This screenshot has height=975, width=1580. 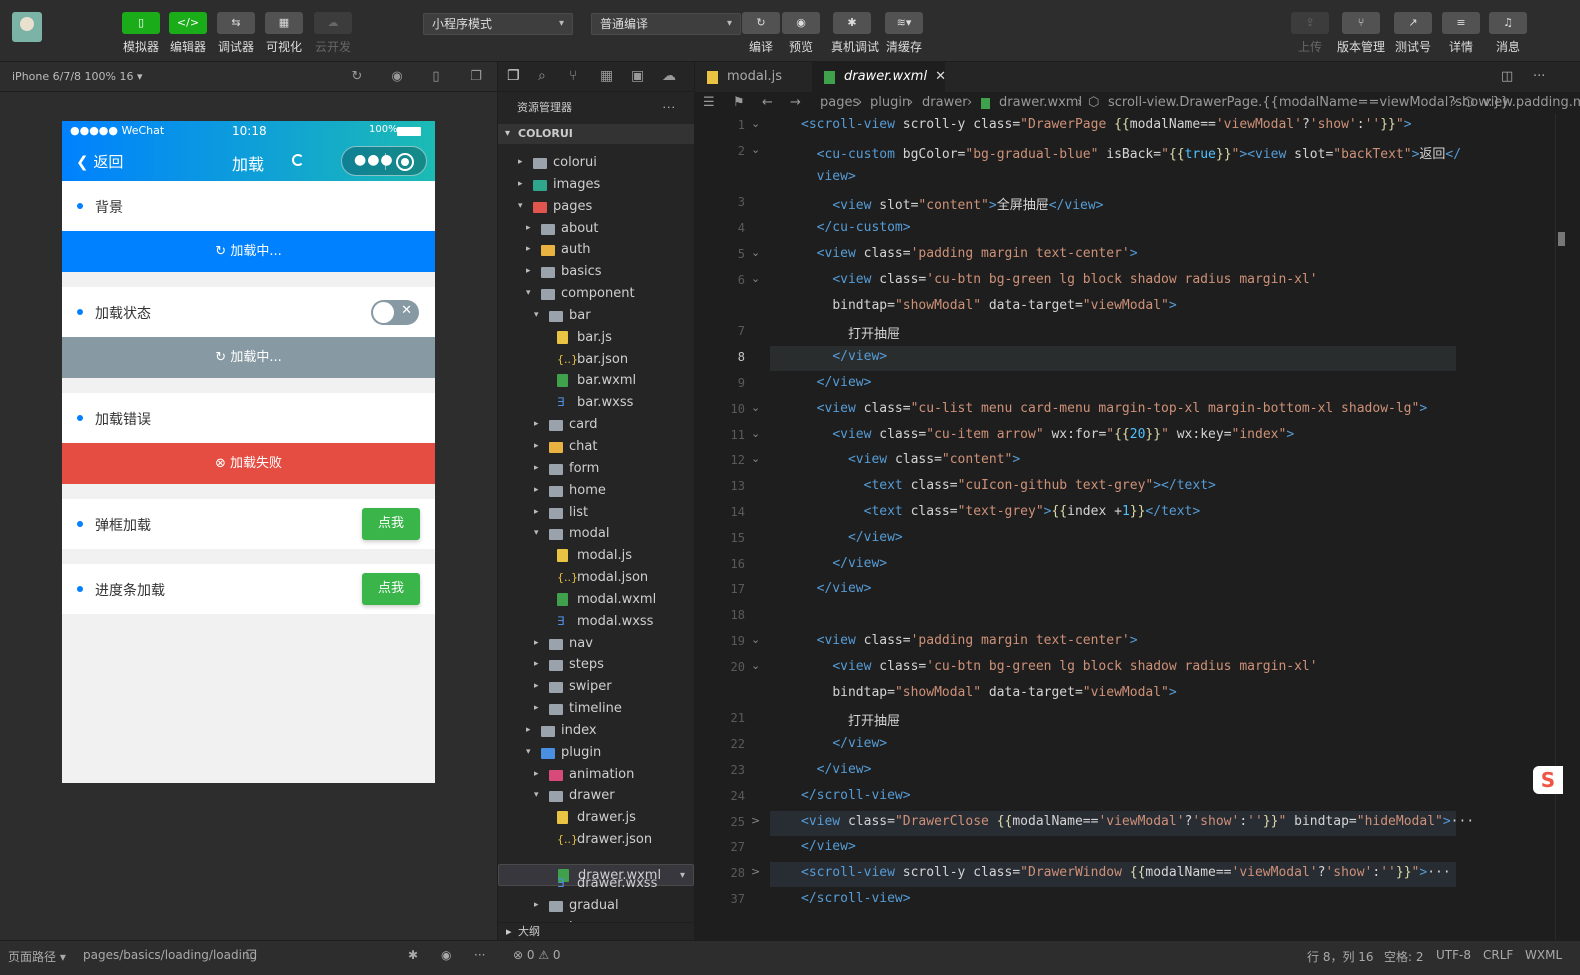 I want to click on tree-item-form: ▸ form, so click(x=596, y=469).